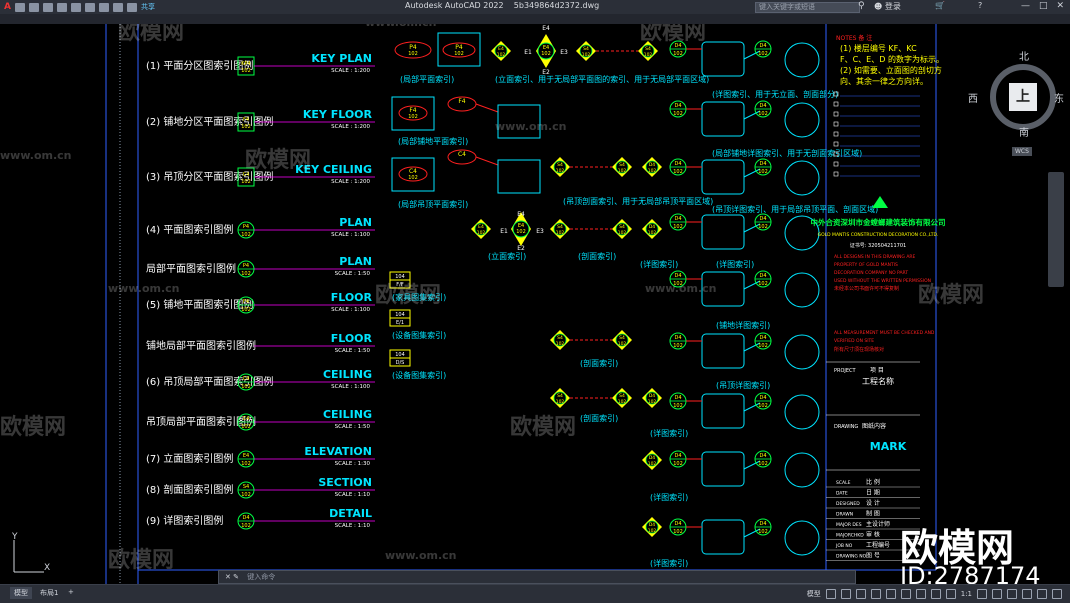  What do you see at coordinates (935, 594) in the screenshot?
I see `selection-cycling-icon` at bounding box center [935, 594].